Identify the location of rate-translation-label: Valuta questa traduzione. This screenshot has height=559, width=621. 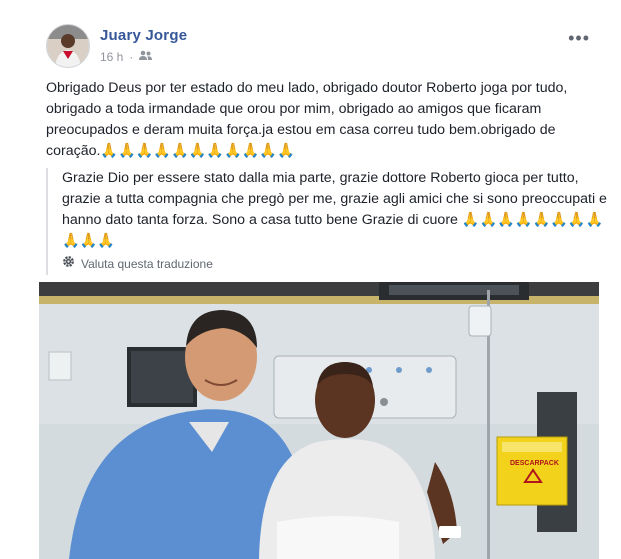
(147, 264).